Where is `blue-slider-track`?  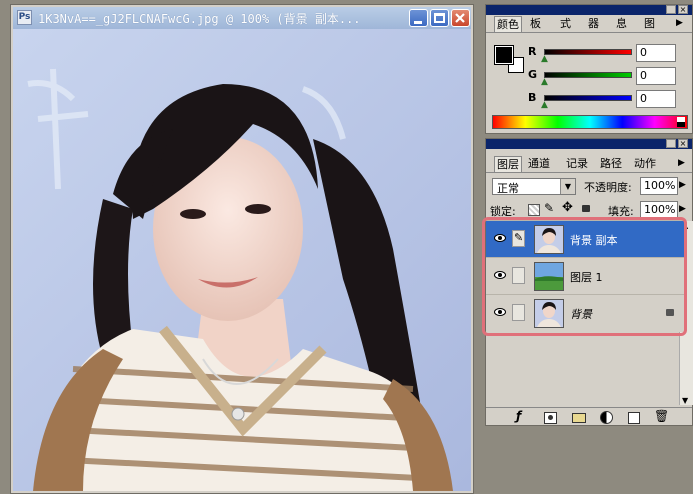
blue-slider-track is located at coordinates (588, 98).